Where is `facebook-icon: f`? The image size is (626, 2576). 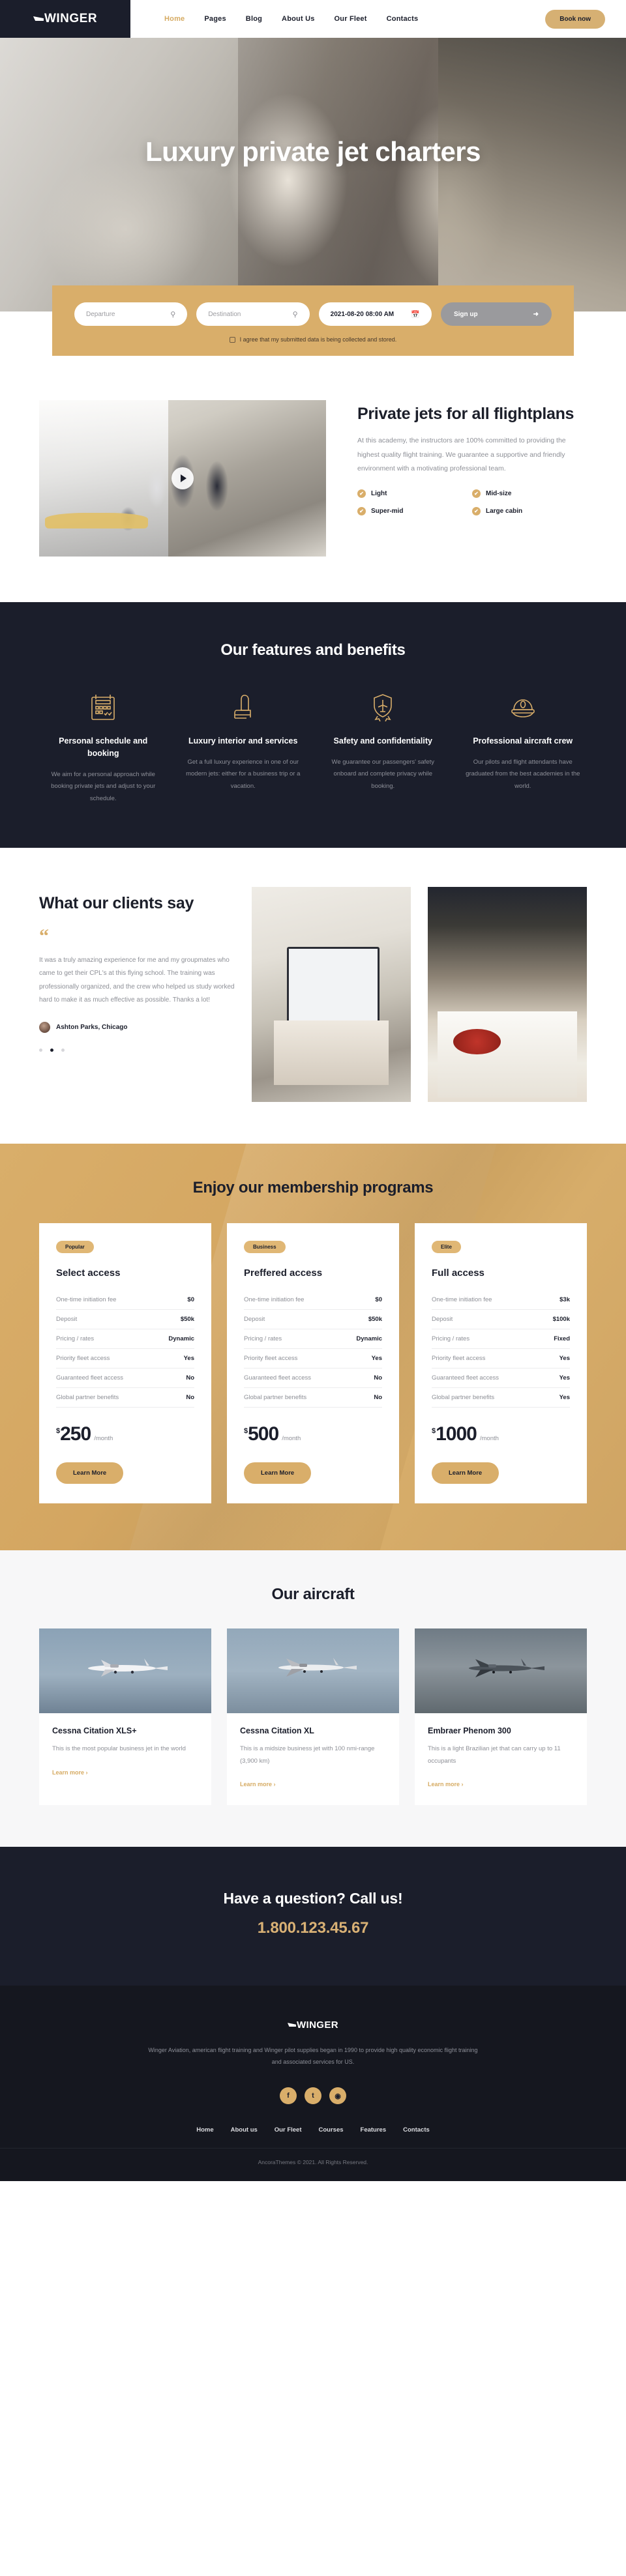
facebook-icon: f is located at coordinates (288, 2096).